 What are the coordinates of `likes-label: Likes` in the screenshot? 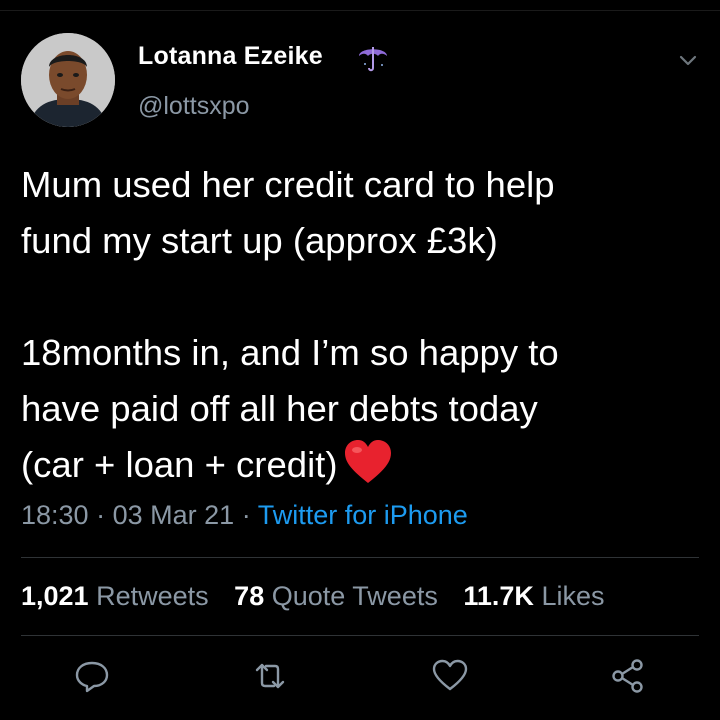 It's located at (573, 596).